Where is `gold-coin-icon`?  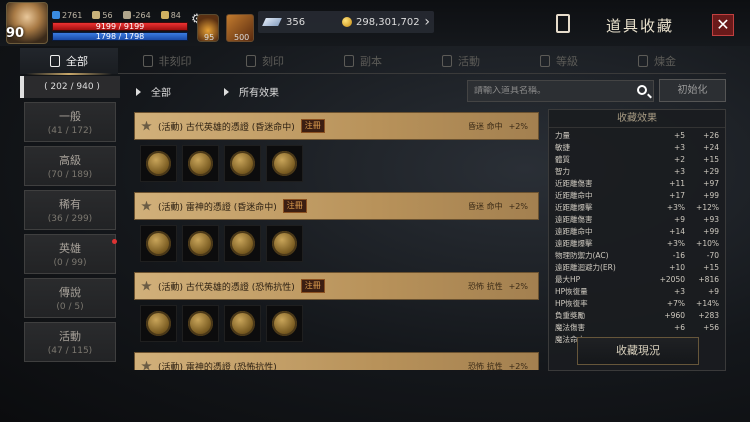
gold-coin-icon is located at coordinates (347, 22).